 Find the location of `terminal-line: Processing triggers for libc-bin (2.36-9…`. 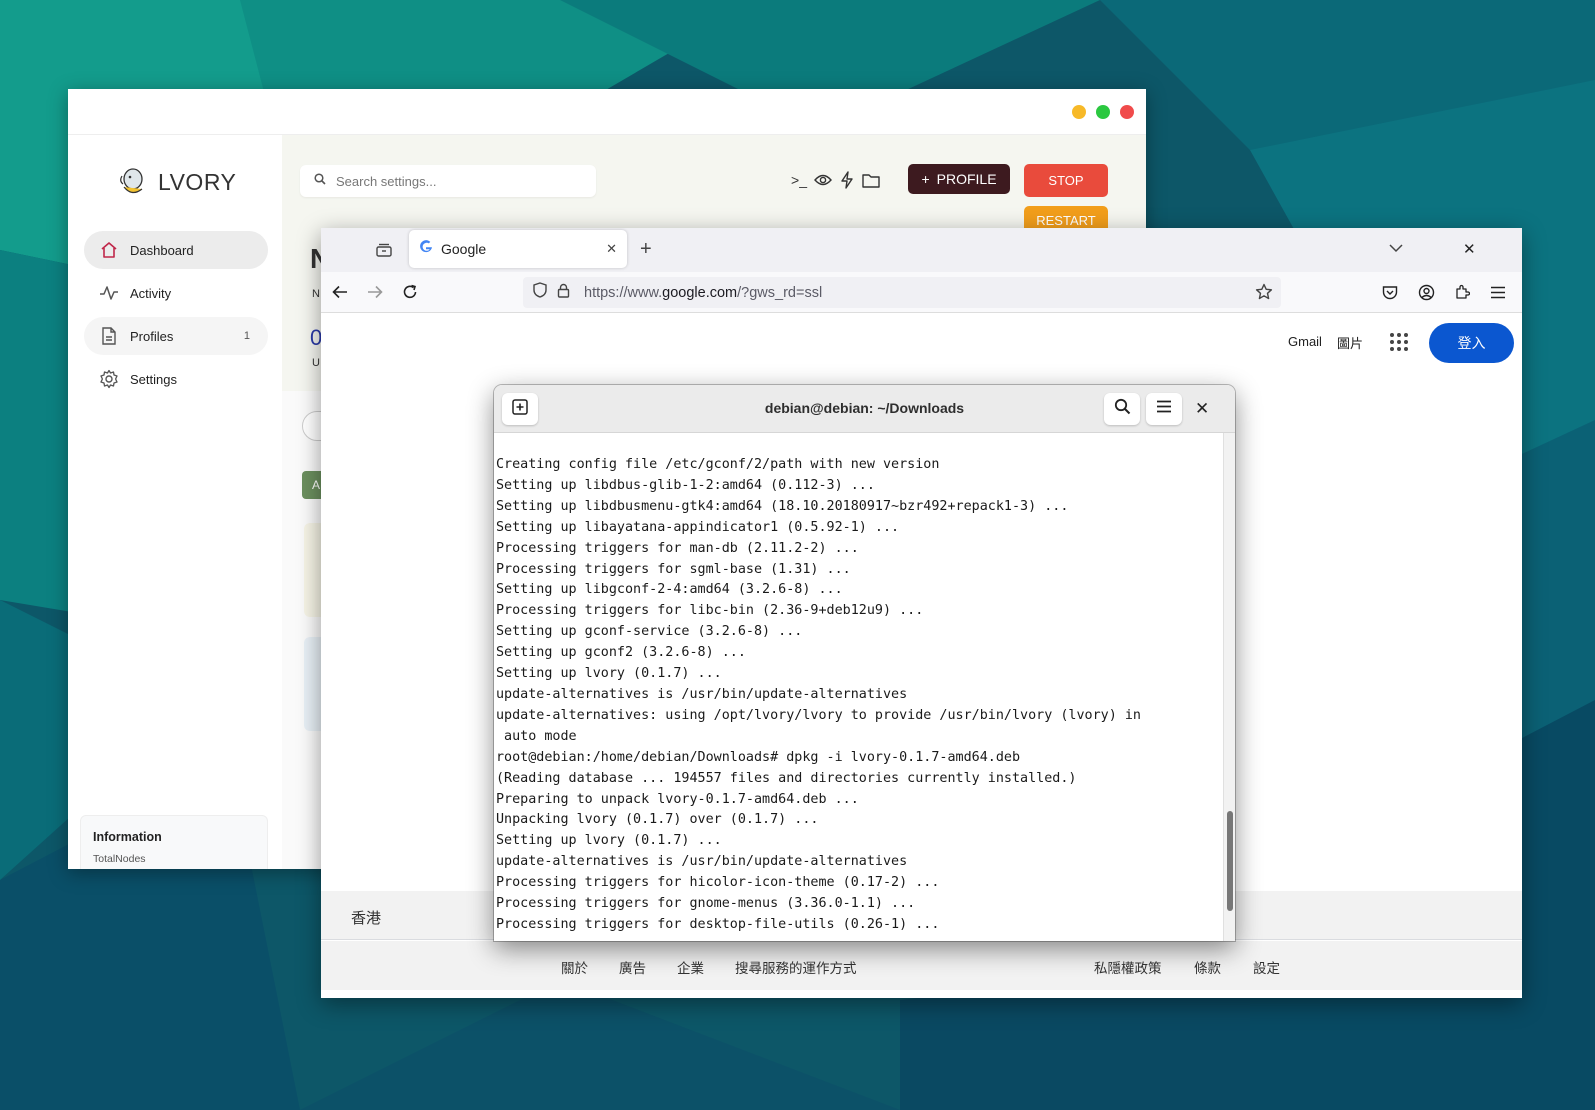

terminal-line: Processing triggers for libc-bin (2.36-9… is located at coordinates (710, 611).